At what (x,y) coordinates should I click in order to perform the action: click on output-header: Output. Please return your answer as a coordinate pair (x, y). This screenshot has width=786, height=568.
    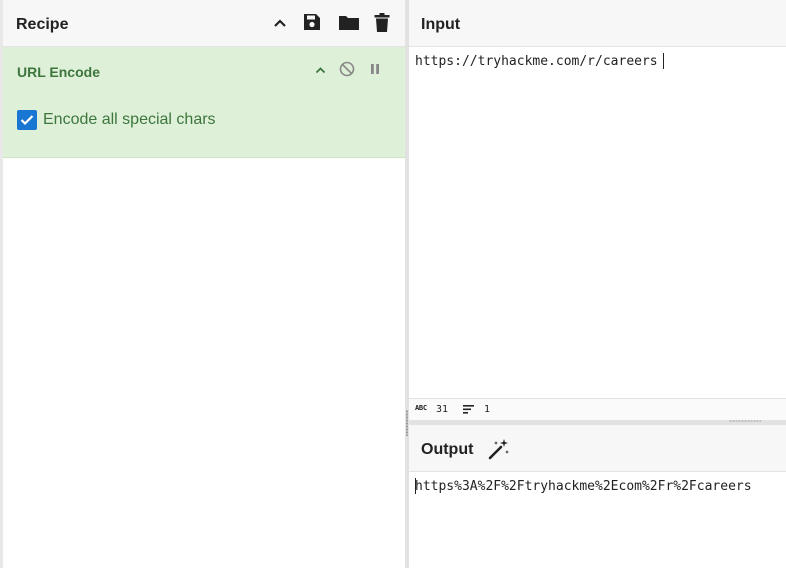
    Looking at the image, I should click on (597, 448).